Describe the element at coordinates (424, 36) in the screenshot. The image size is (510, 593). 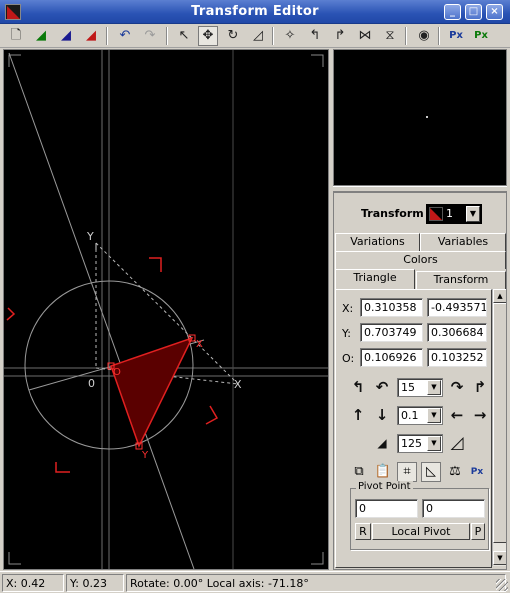
I see `eye-icon: ◉` at that location.